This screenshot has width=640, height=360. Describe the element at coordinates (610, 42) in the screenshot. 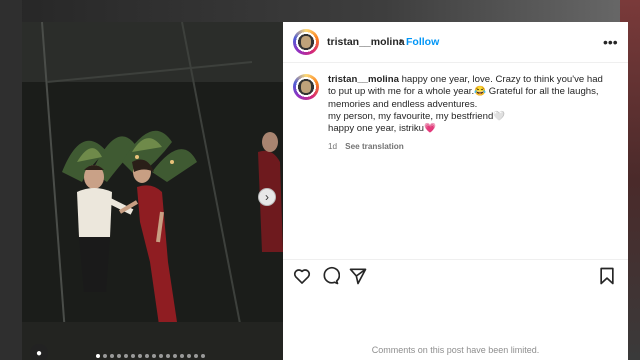

I see `more-horizontal-icon: •••` at that location.